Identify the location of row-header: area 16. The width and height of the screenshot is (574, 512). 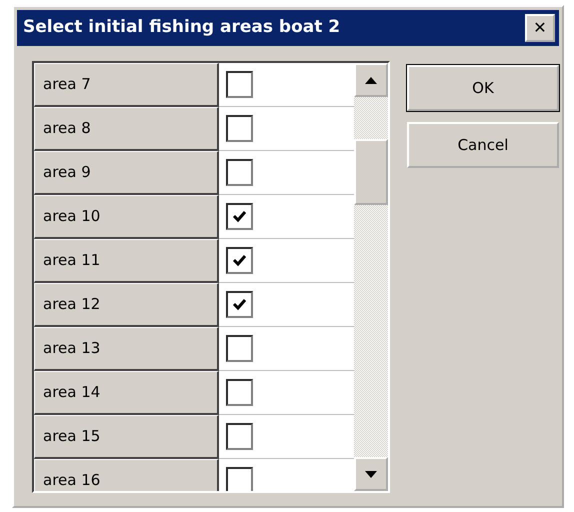
(126, 475).